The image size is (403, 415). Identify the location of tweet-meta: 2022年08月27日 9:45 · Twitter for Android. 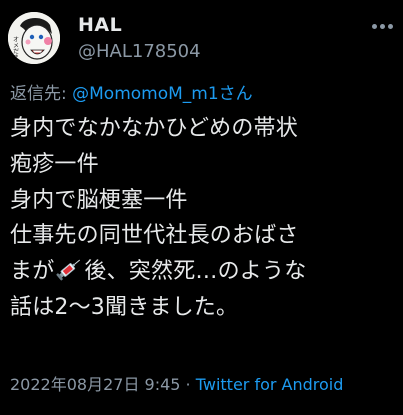
(176, 385).